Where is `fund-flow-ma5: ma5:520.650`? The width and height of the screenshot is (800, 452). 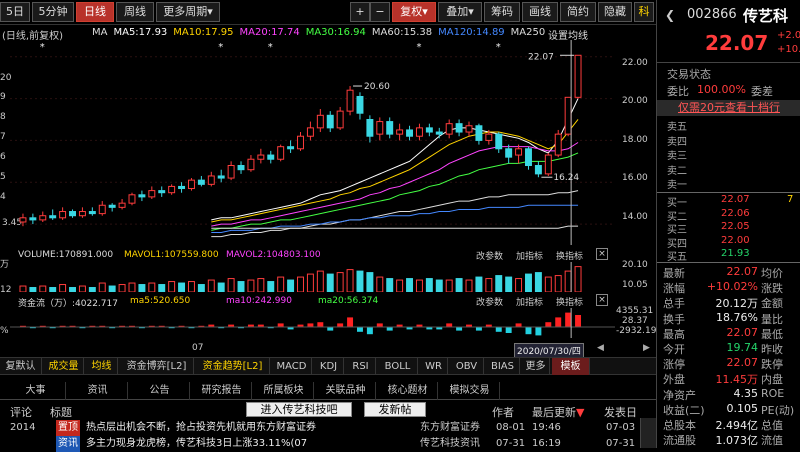
fund-flow-ma5: ma5:520.650 is located at coordinates (160, 301).